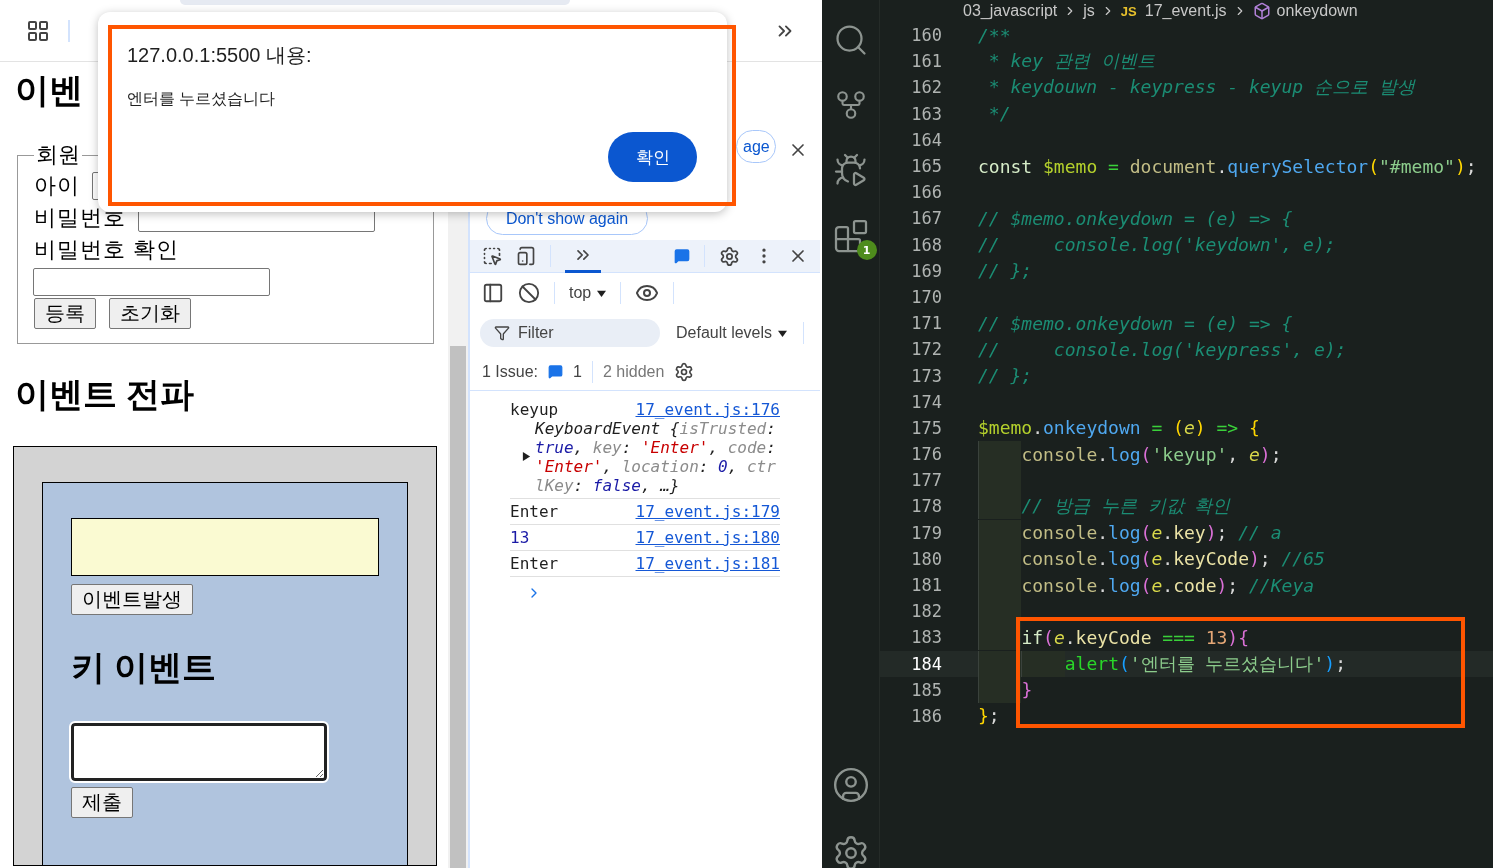  I want to click on field-label: 비밀번호, so click(80, 218).